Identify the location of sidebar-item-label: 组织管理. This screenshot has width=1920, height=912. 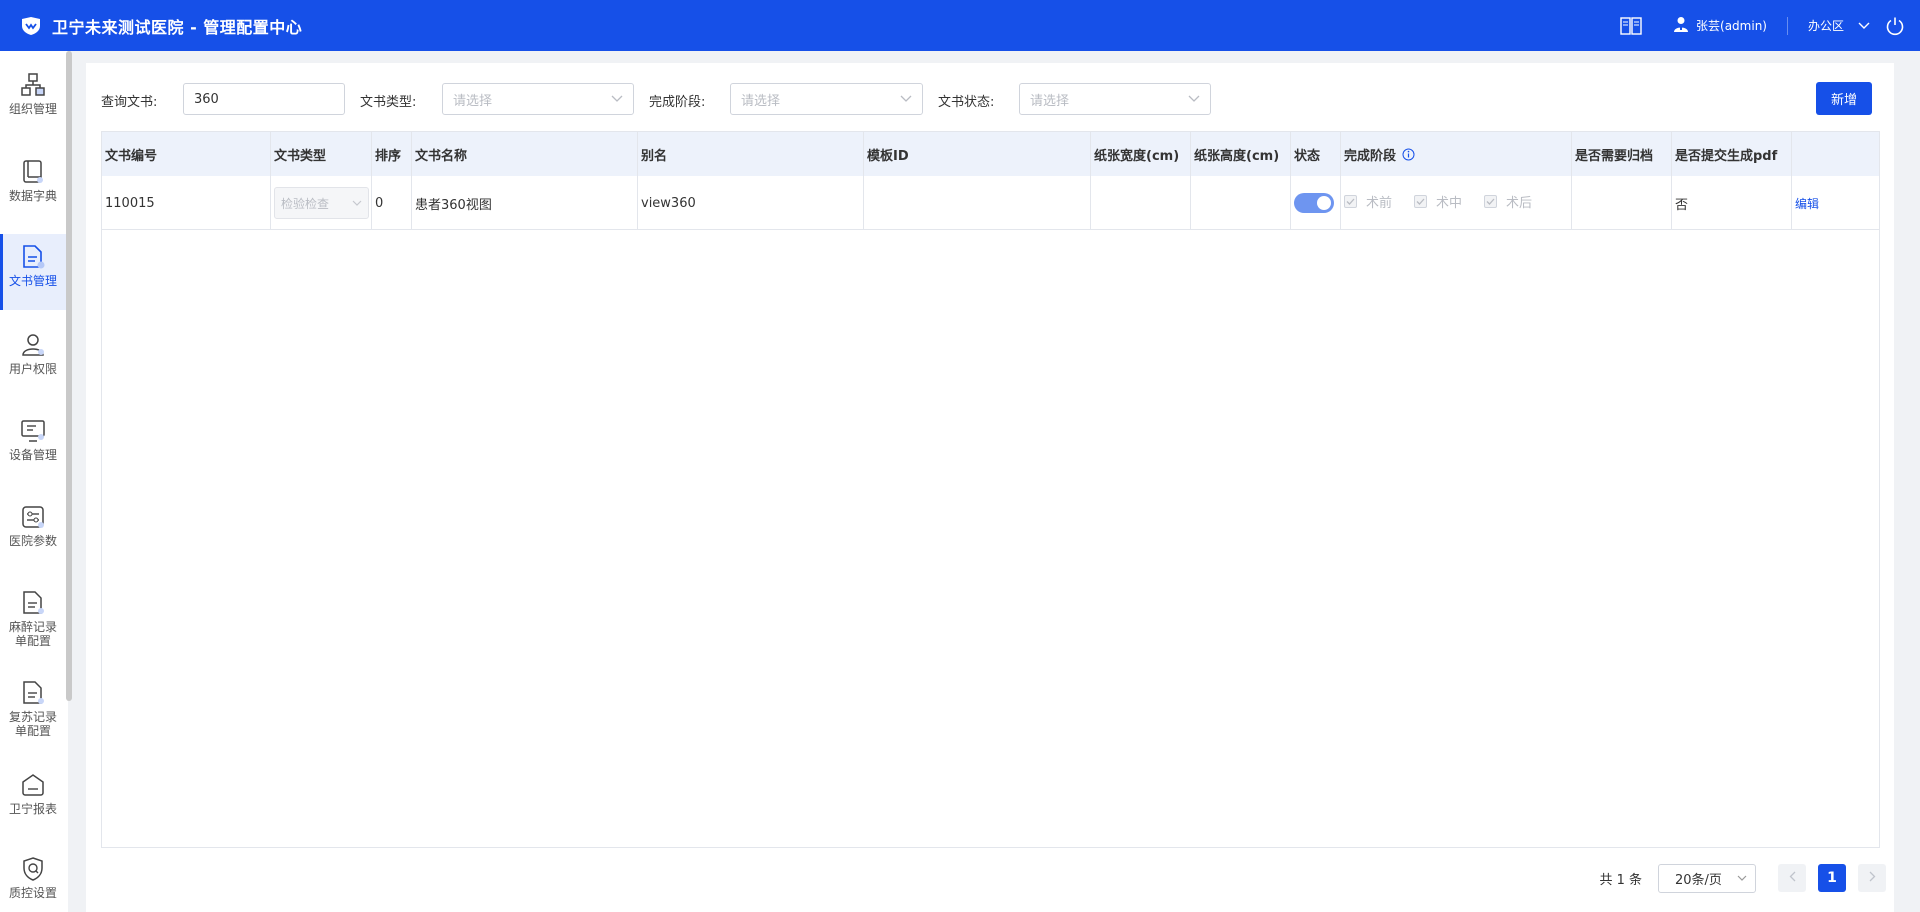
(32, 109).